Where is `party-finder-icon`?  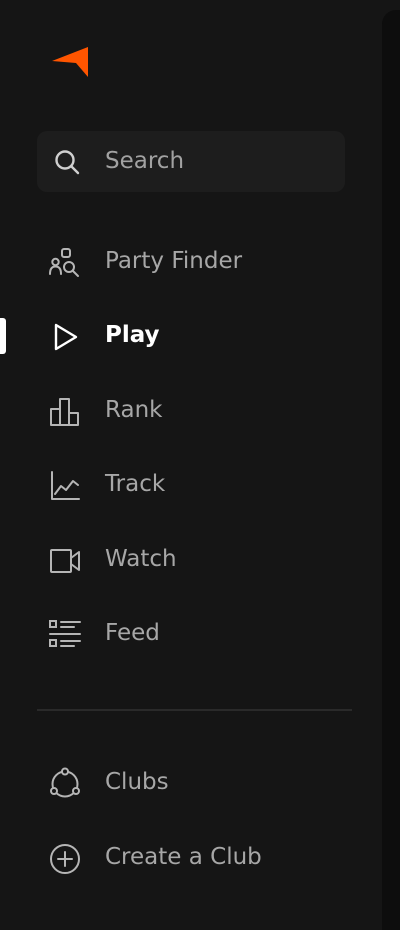
party-finder-icon is located at coordinates (65, 263).